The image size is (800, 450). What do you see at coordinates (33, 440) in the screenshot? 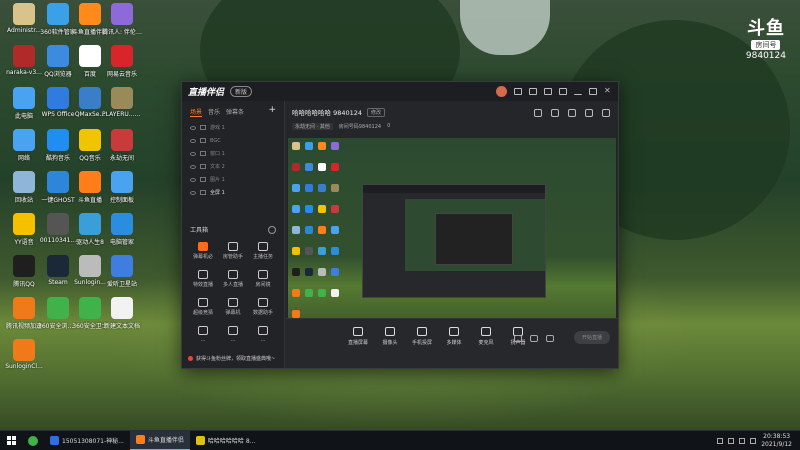
I see `taskbar-browser-button` at bounding box center [33, 440].